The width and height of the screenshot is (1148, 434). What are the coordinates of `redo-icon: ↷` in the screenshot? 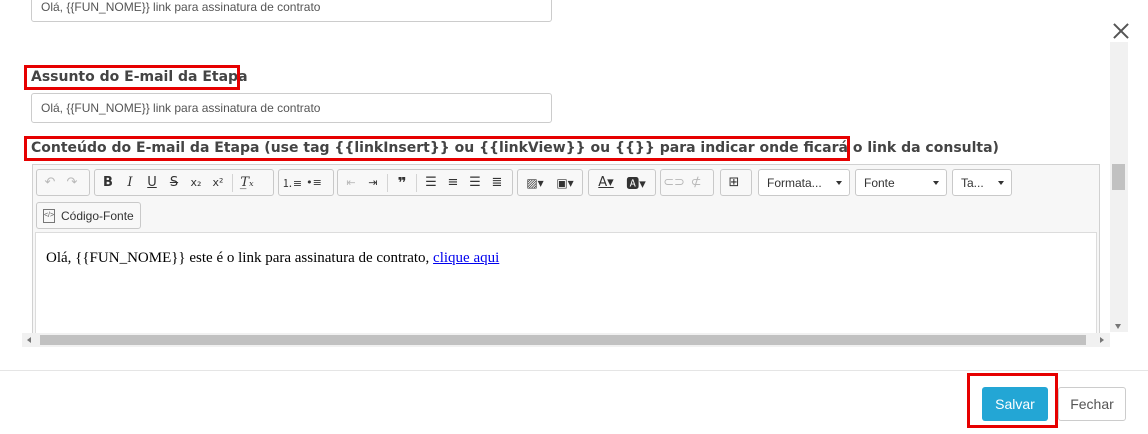 It's located at (72, 182).